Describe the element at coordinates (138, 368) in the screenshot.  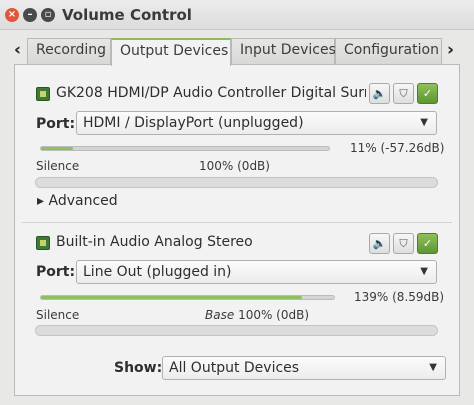
I see `show-label: Show:` at that location.